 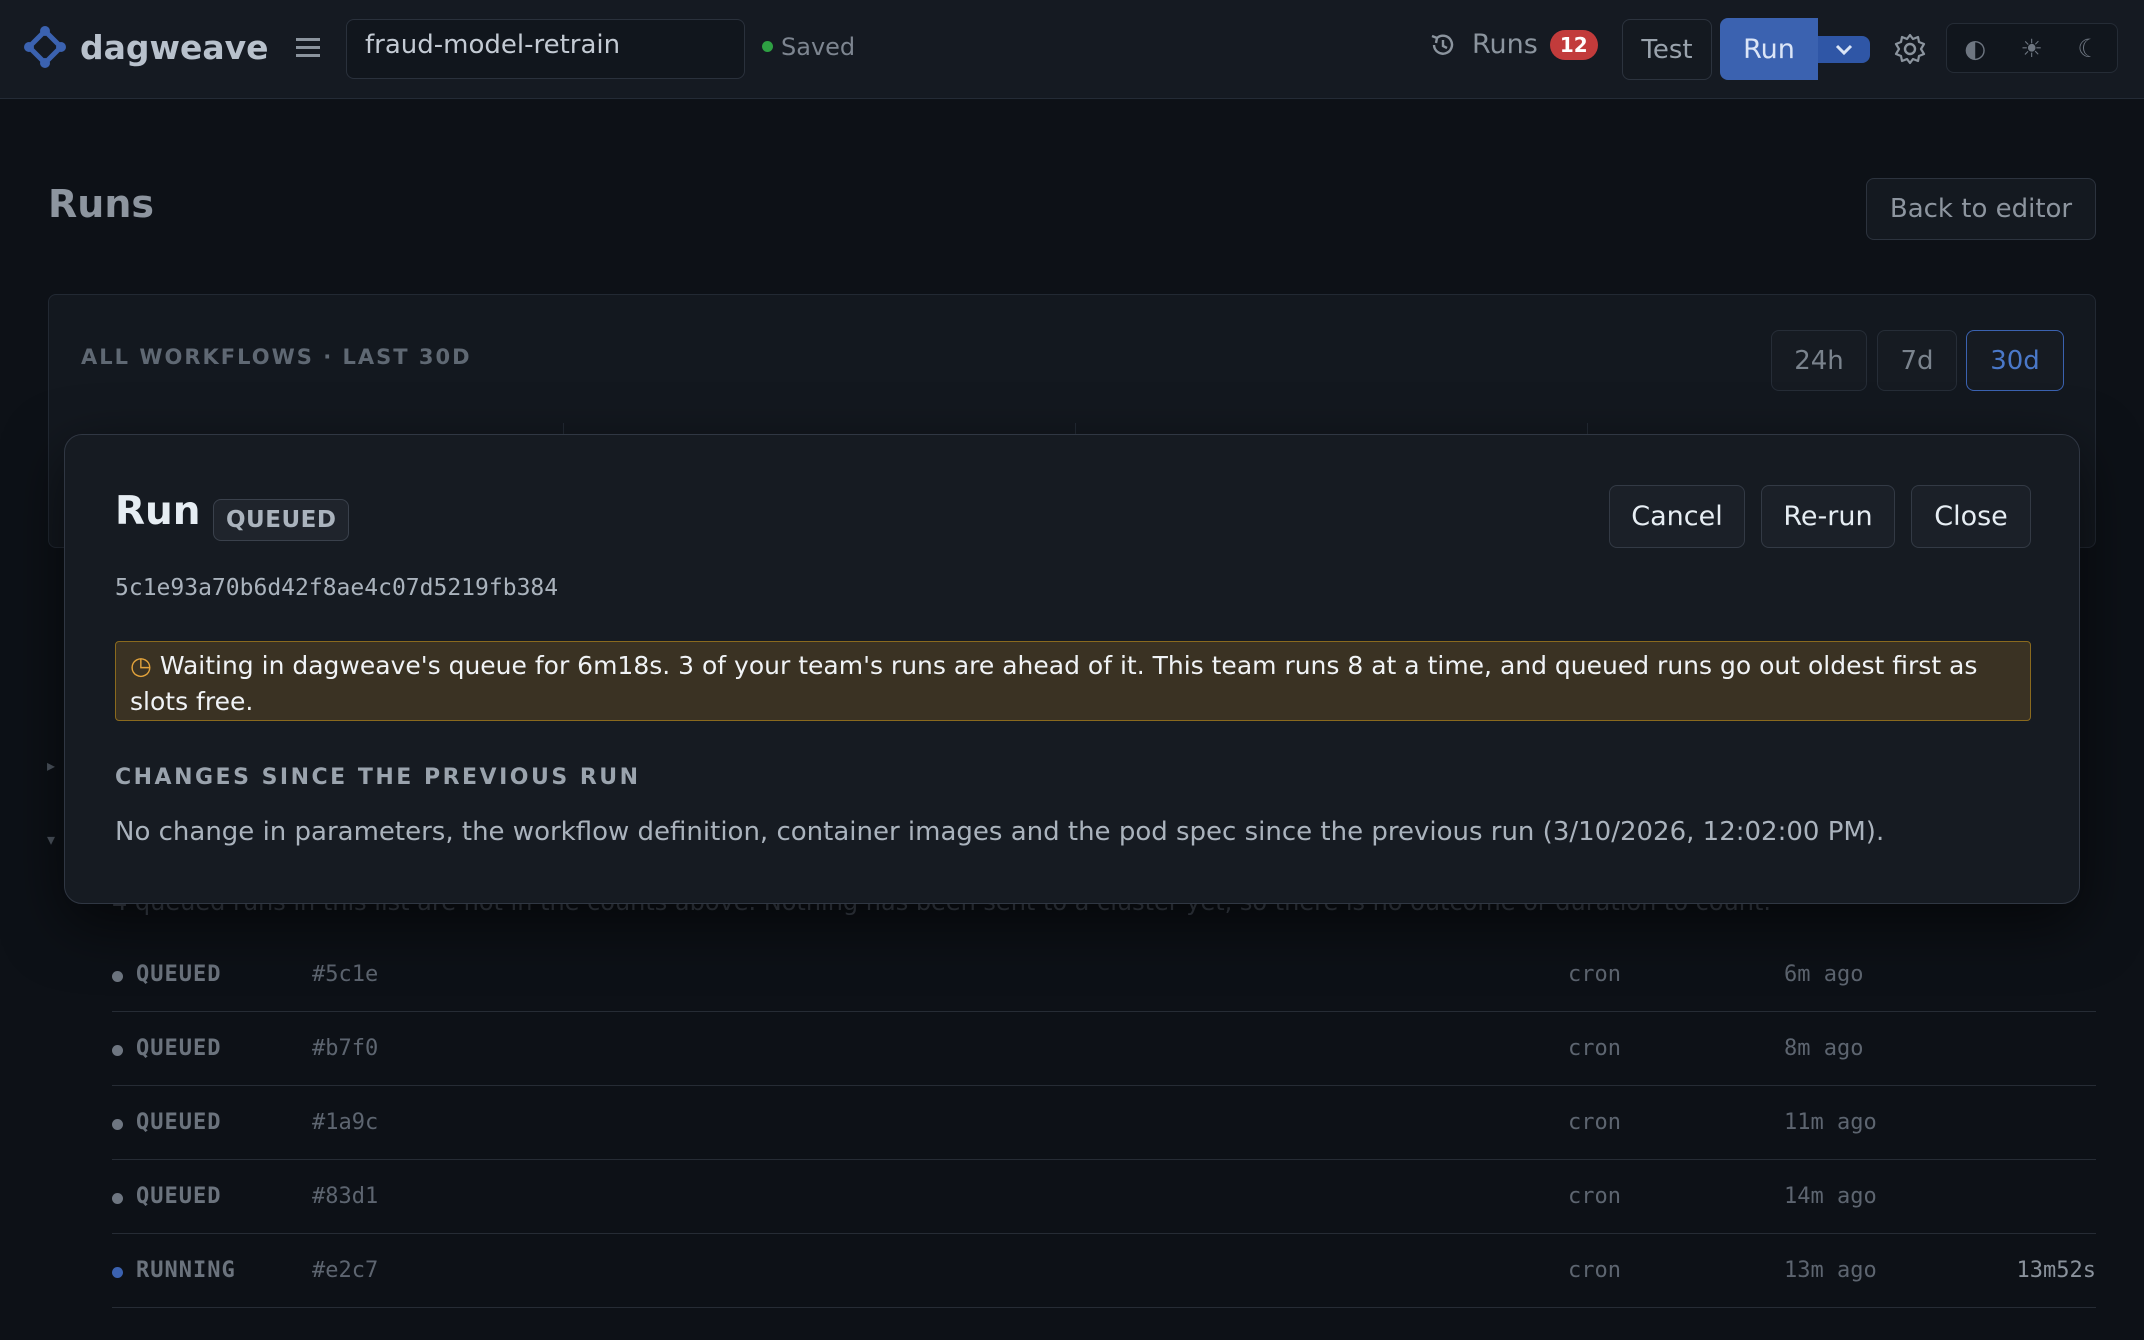 What do you see at coordinates (308, 47) in the screenshot?
I see `hamburger-menu-icon` at bounding box center [308, 47].